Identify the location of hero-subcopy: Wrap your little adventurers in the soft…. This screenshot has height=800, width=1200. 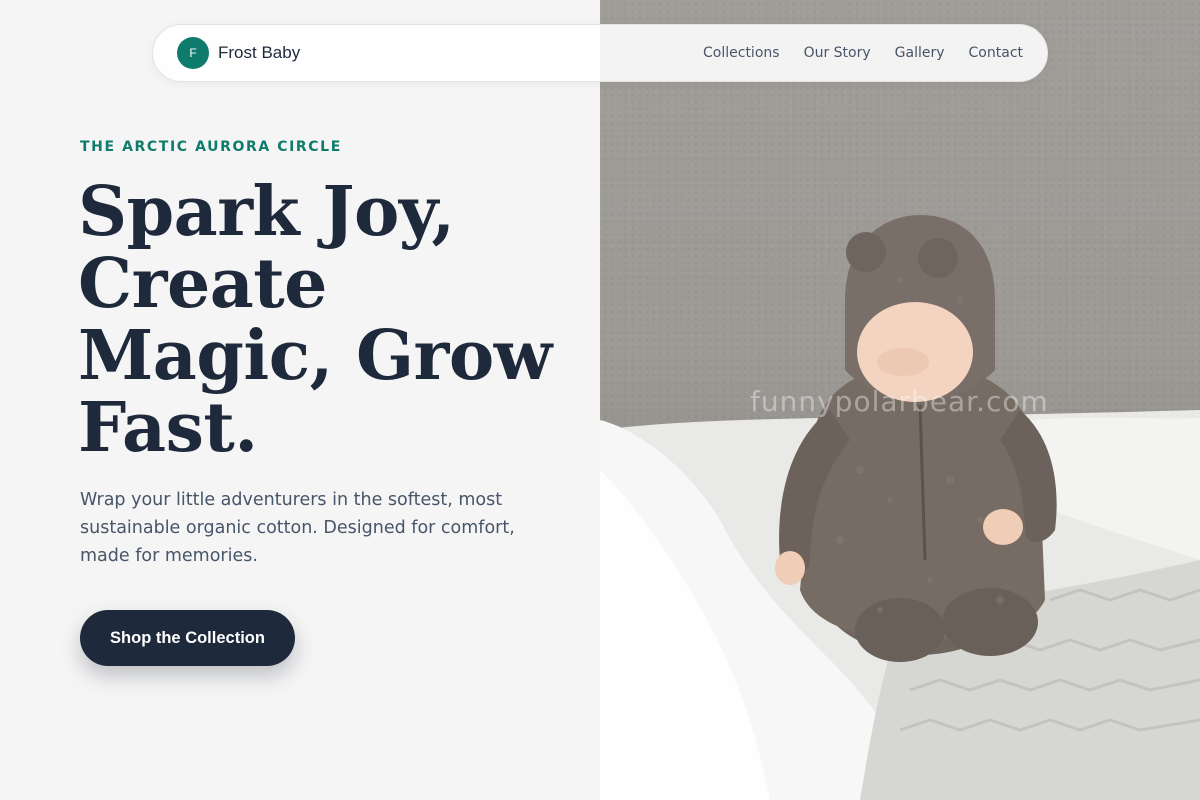
(297, 528).